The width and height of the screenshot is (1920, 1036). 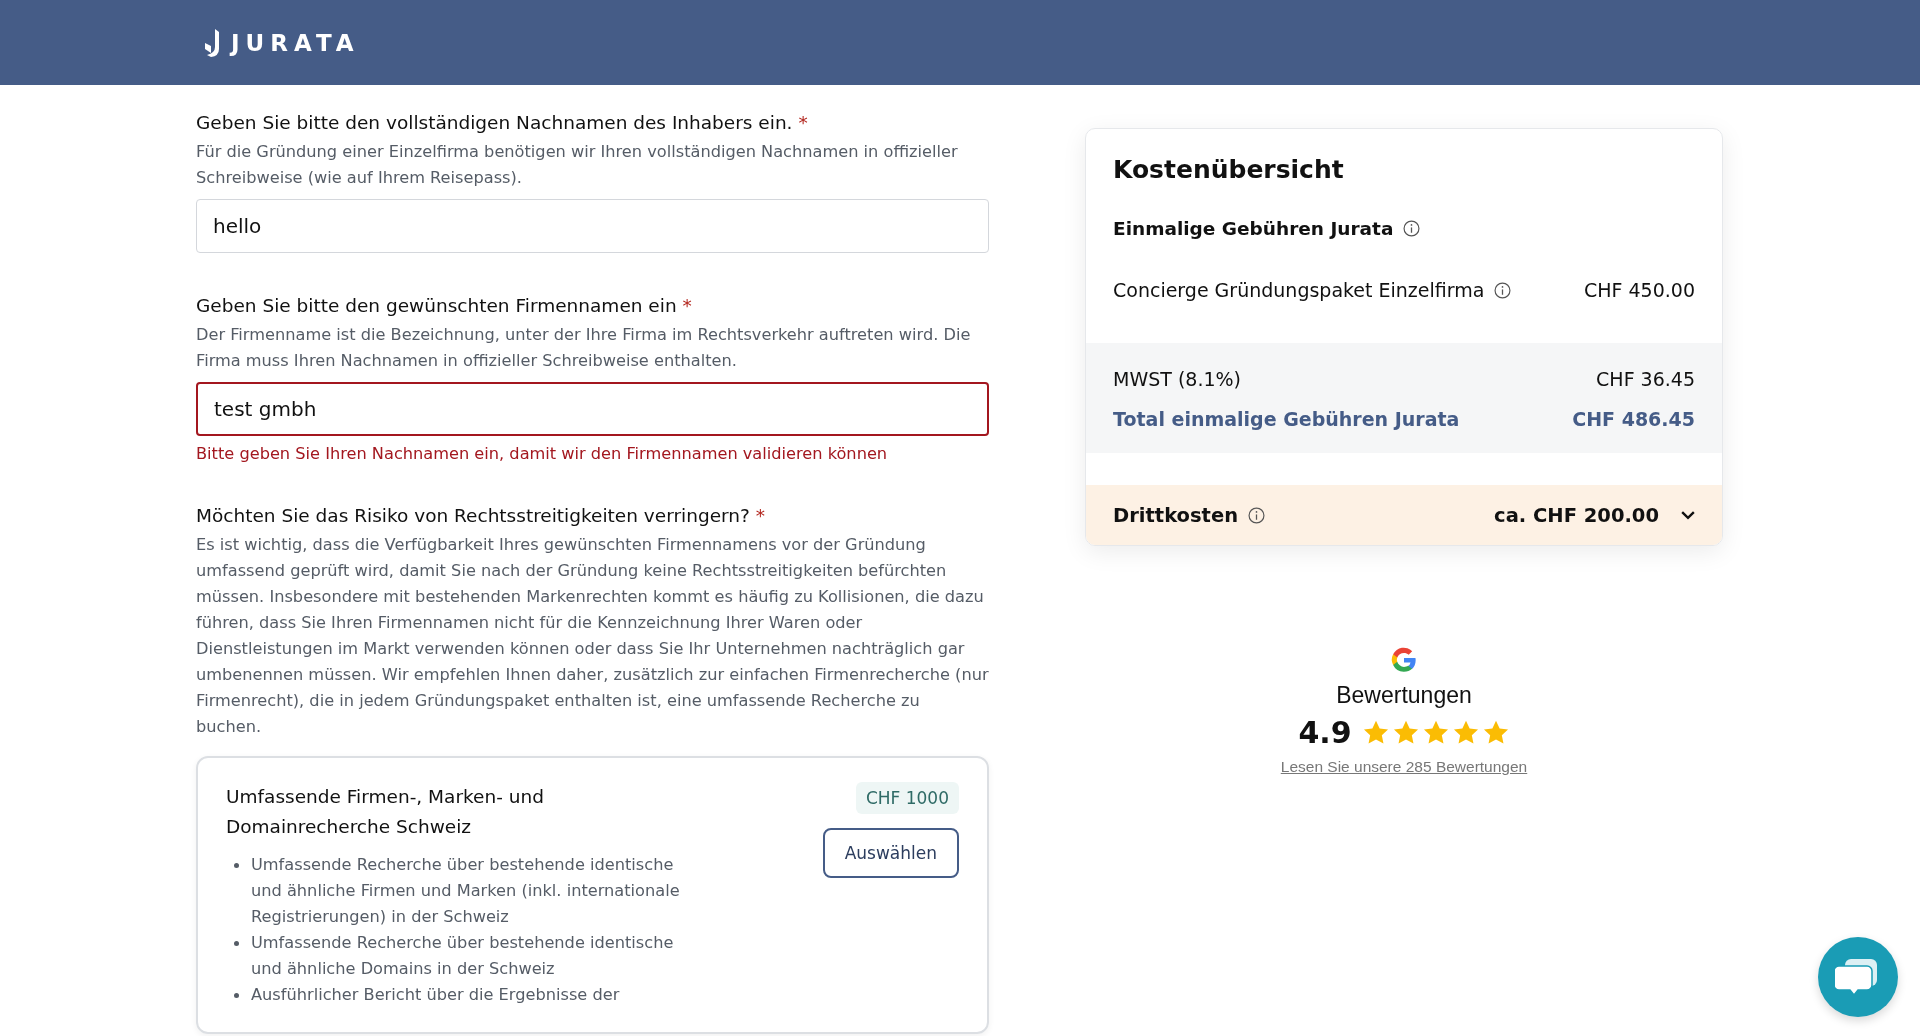 What do you see at coordinates (1175, 515) in the screenshot?
I see `cost-label: Drittkosten` at bounding box center [1175, 515].